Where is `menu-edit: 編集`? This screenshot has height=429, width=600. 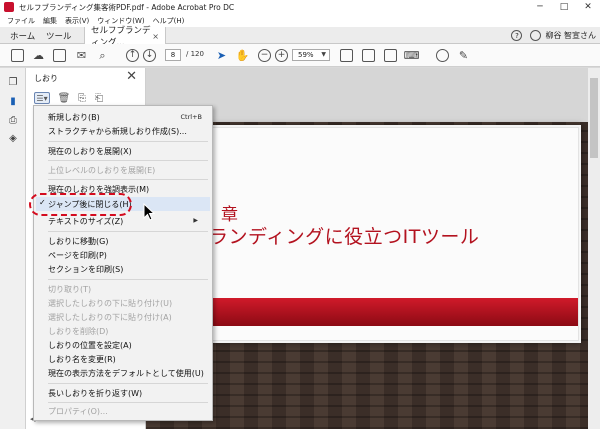
menu-edit: 編集 is located at coordinates (50, 21).